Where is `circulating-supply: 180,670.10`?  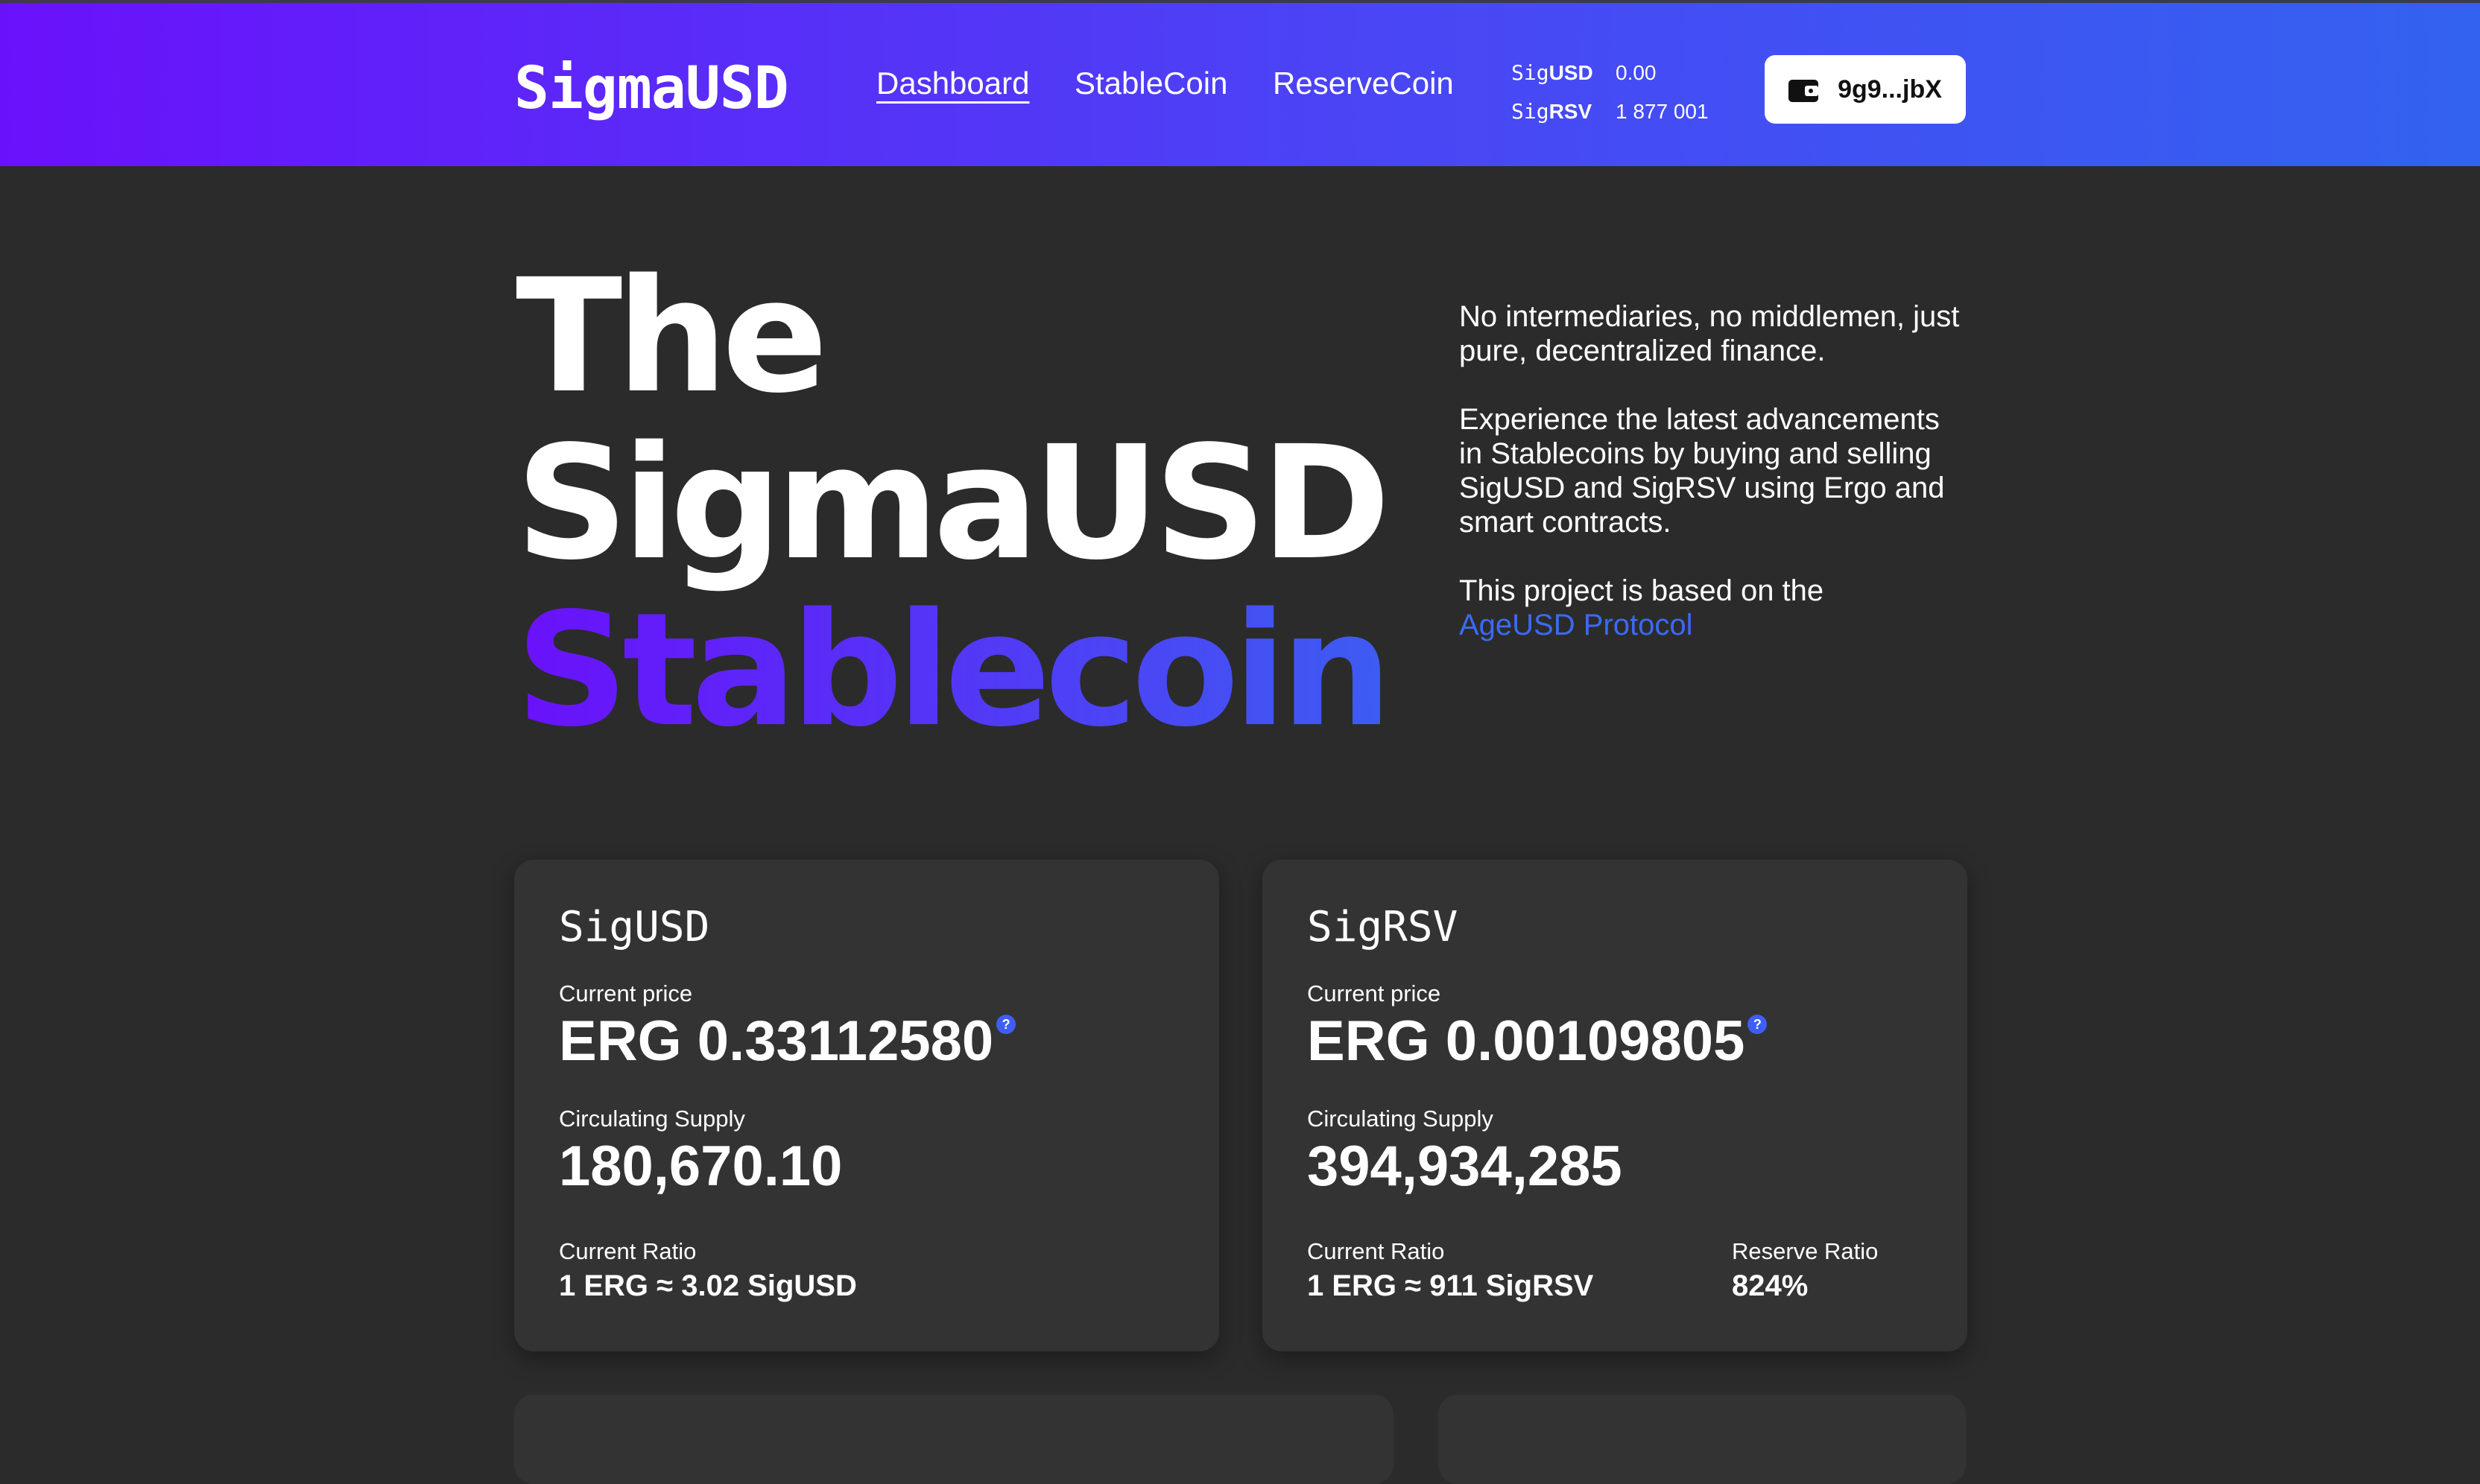 circulating-supply: 180,670.10 is located at coordinates (701, 1167).